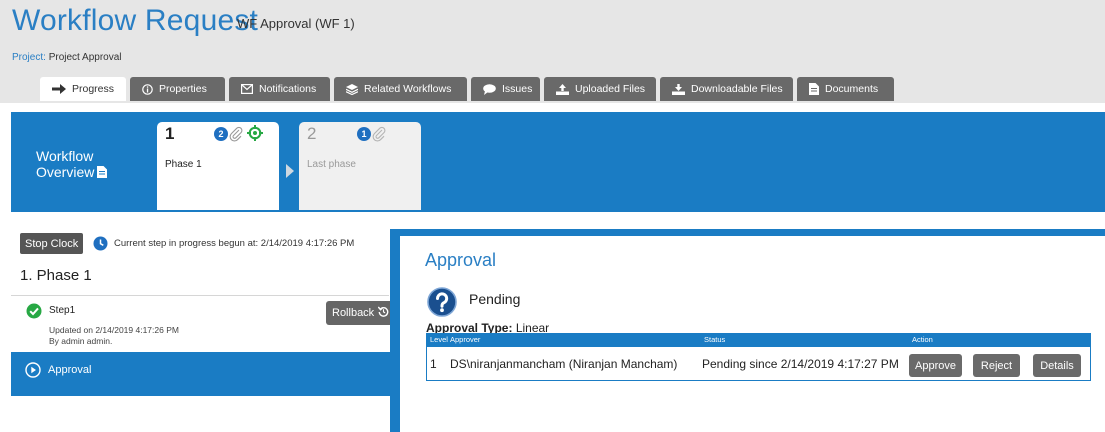  What do you see at coordinates (52, 243) in the screenshot?
I see `stop-clock-button: Stop Clock` at bounding box center [52, 243].